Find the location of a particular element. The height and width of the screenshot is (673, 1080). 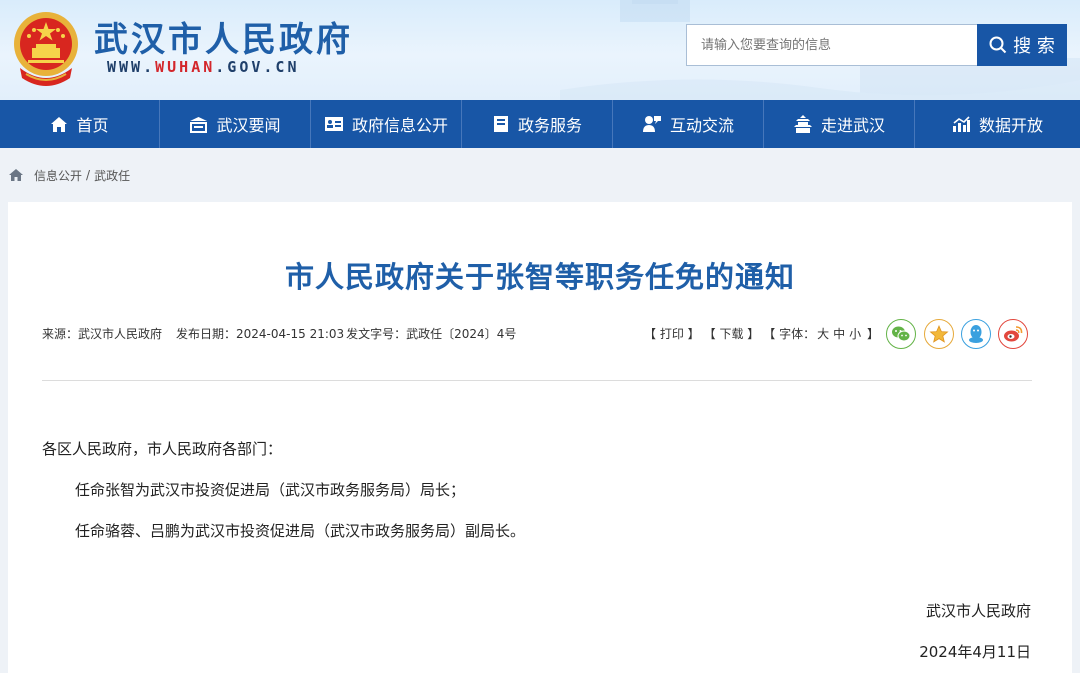

search-icon is located at coordinates (998, 45).